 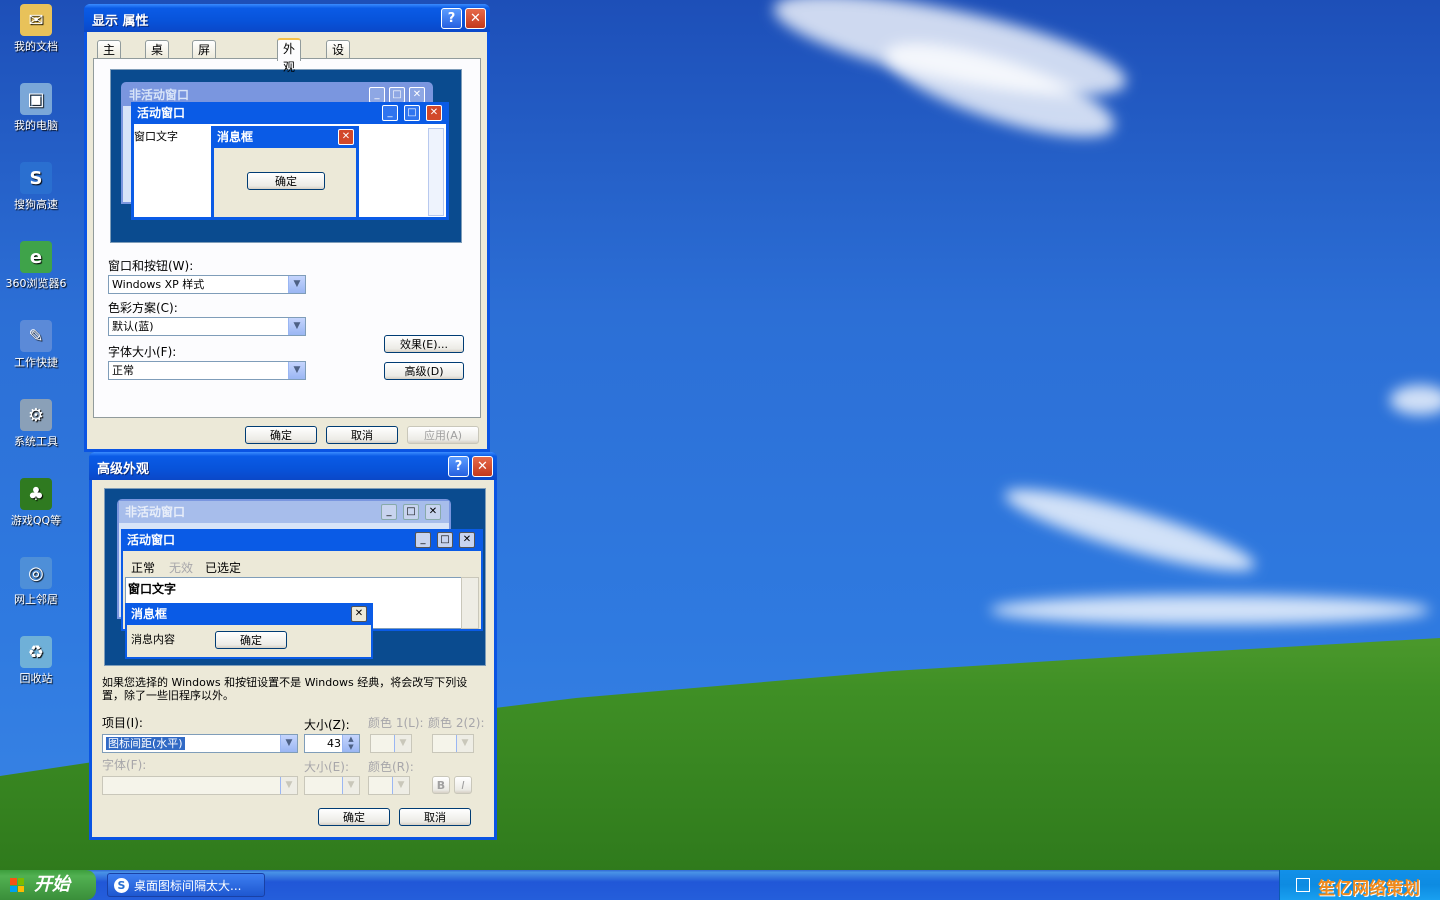 I want to click on desktop-icon: ◎ 网上邻居, so click(x=36, y=582).